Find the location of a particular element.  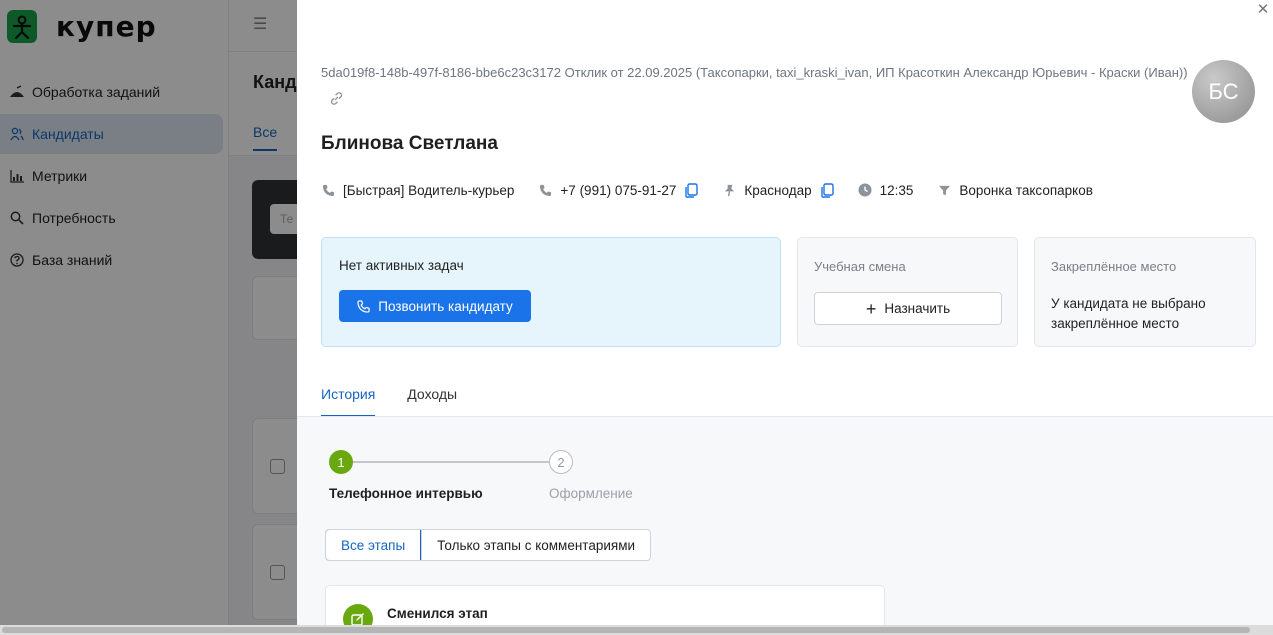

time-text: 12:35 is located at coordinates (896, 190).